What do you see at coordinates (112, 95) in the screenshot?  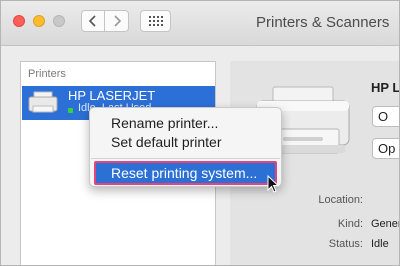 I see `printer-name: HP LASERJET` at bounding box center [112, 95].